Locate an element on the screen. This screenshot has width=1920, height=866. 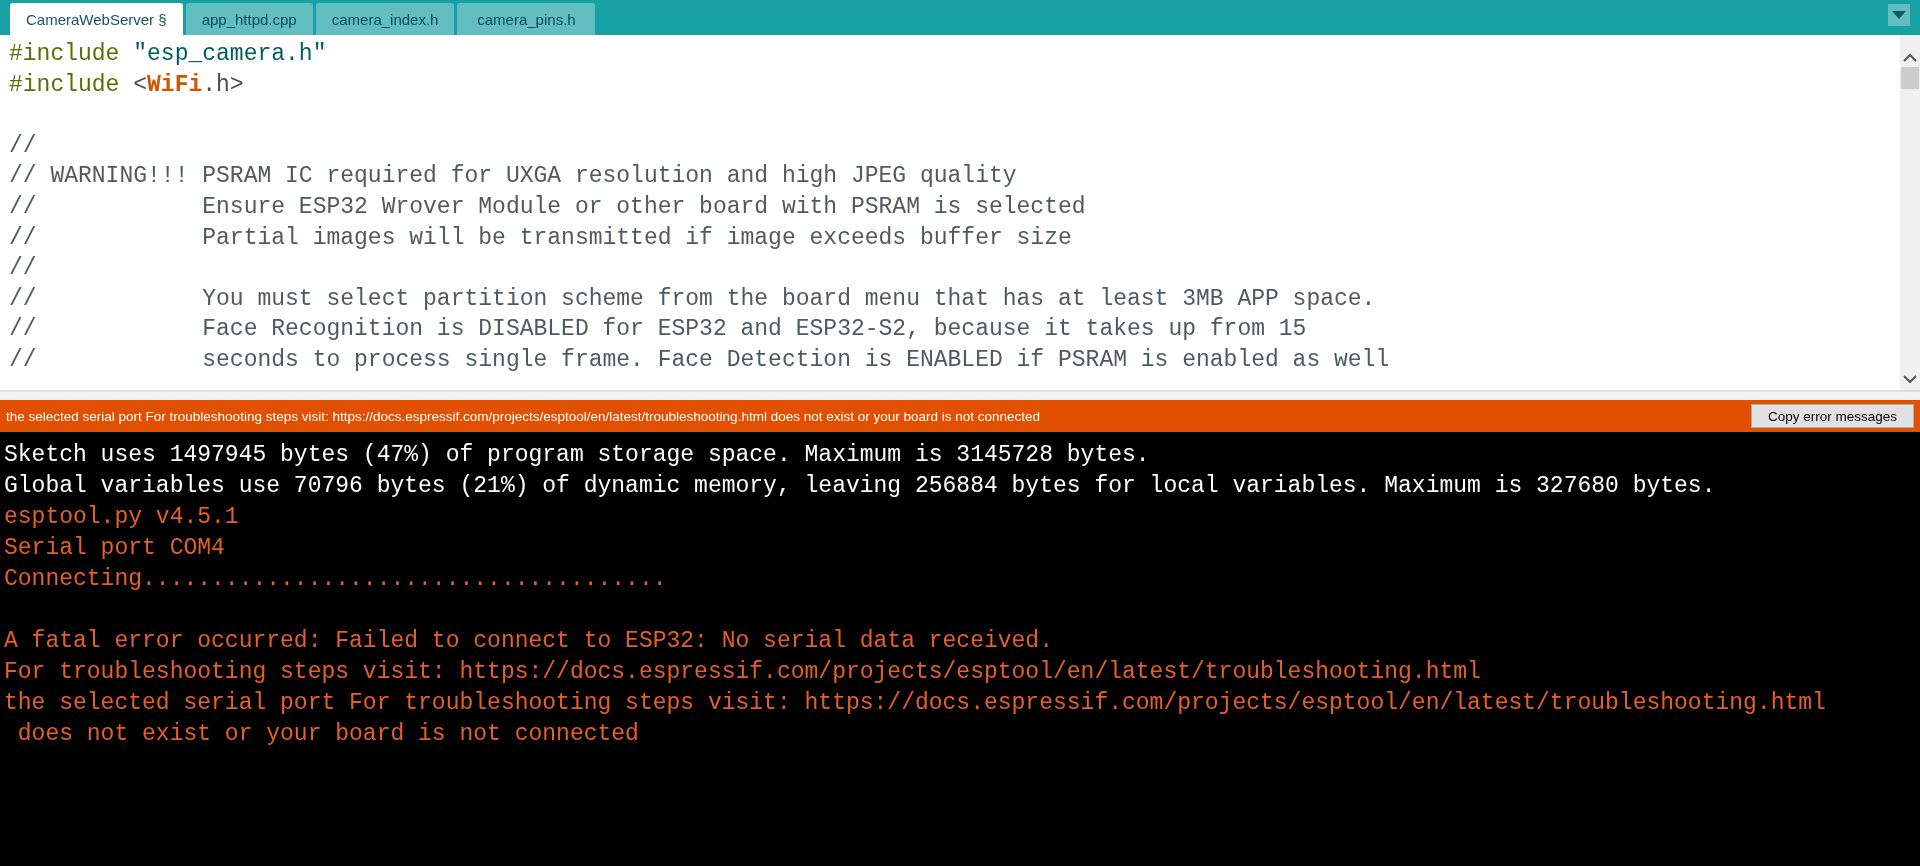
console-line: A fatal error occurred: Failed to connect to ESP32: No serial data received. is located at coordinates (528, 641).